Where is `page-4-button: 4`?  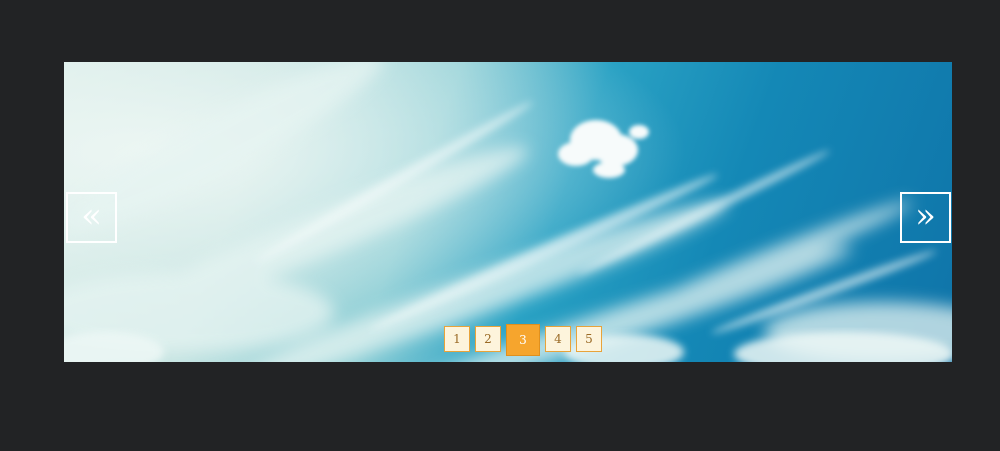 page-4-button: 4 is located at coordinates (558, 339).